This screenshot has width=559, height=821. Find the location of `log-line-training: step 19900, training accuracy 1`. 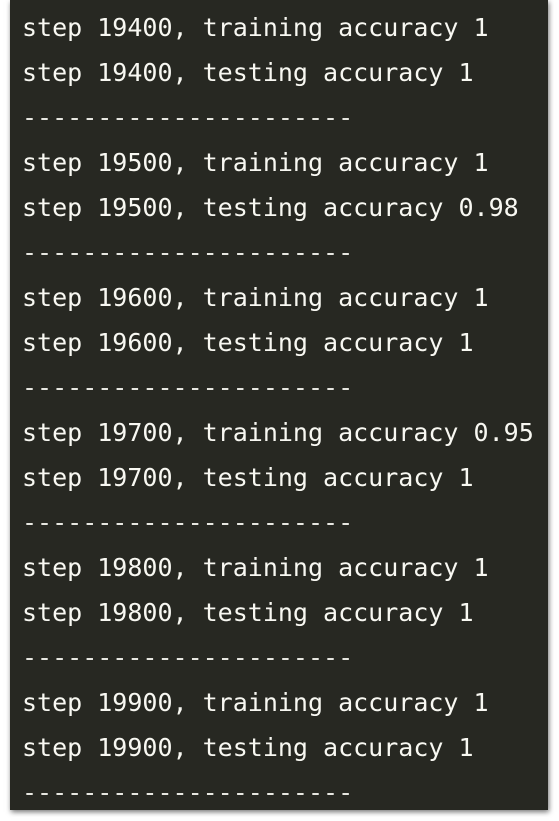

log-line-training: step 19900, training accuracy 1 is located at coordinates (255, 702).